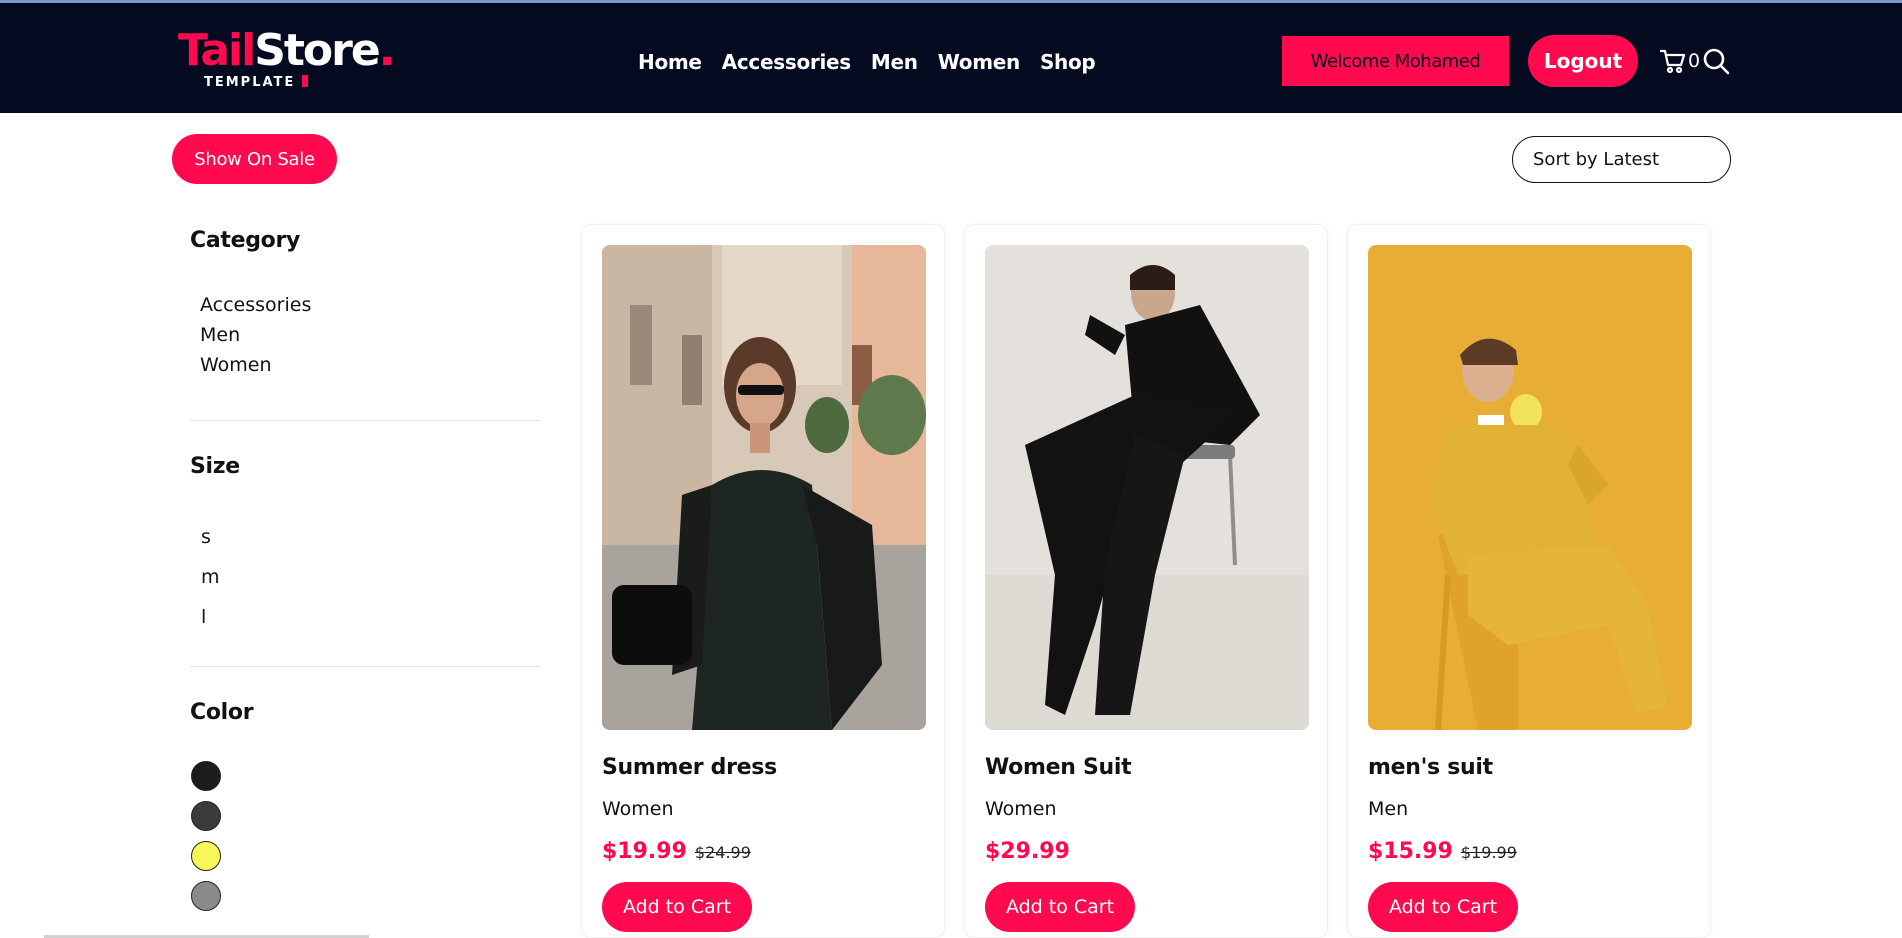 This screenshot has width=1902, height=938. I want to click on size-heading: Size, so click(215, 466).